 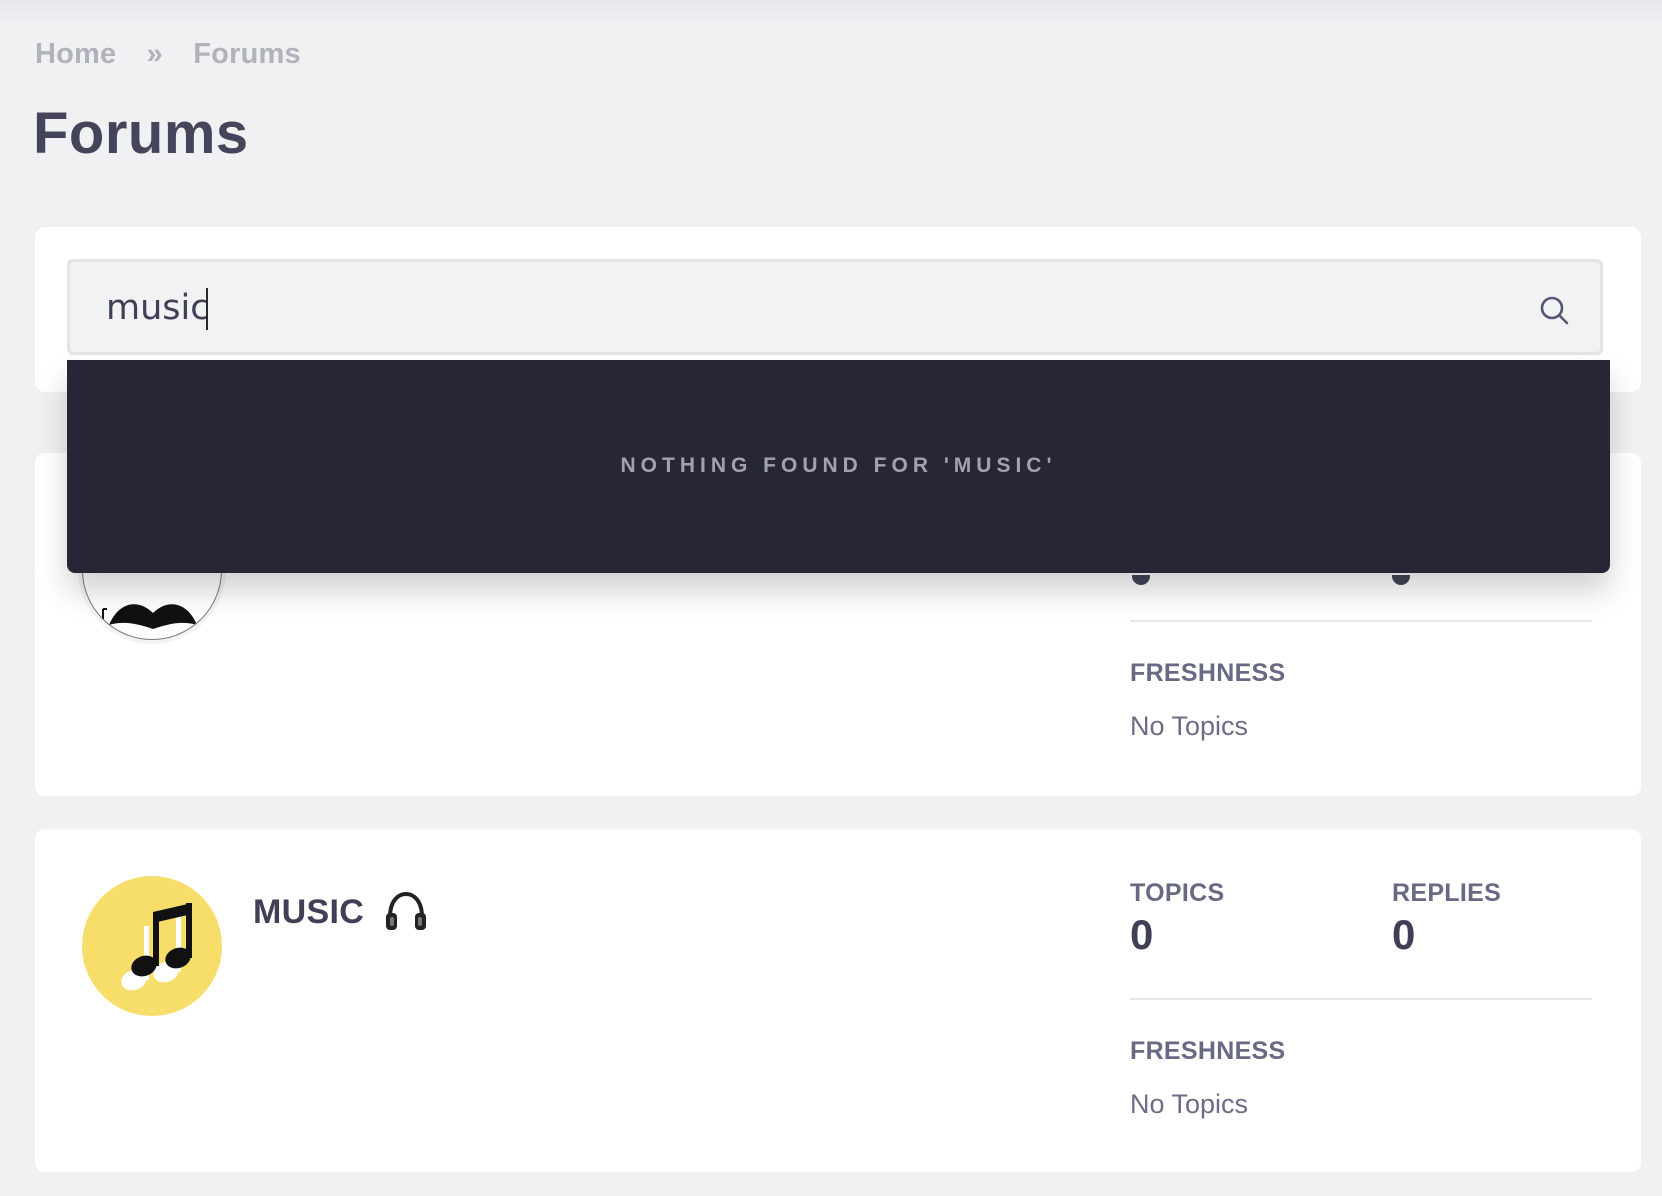 I want to click on top-shade, so click(x=831, y=13).